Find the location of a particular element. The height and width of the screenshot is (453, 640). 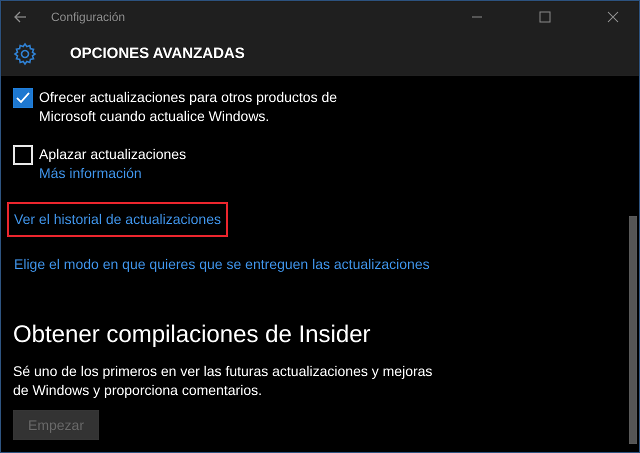

check-icon is located at coordinates (23, 98).